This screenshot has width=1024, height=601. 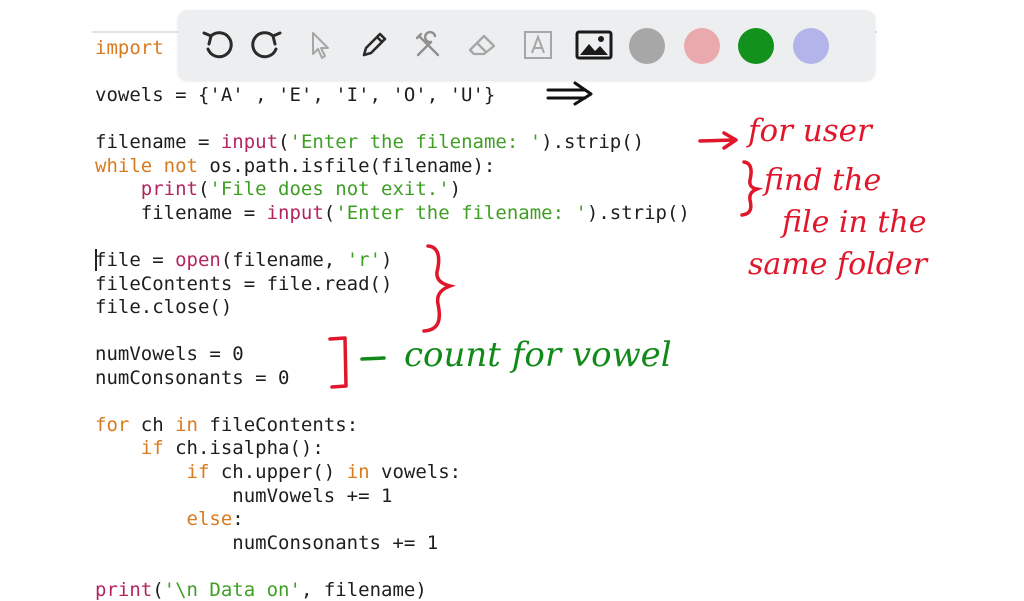 What do you see at coordinates (718, 140) in the screenshot?
I see `red-arrow-mark` at bounding box center [718, 140].